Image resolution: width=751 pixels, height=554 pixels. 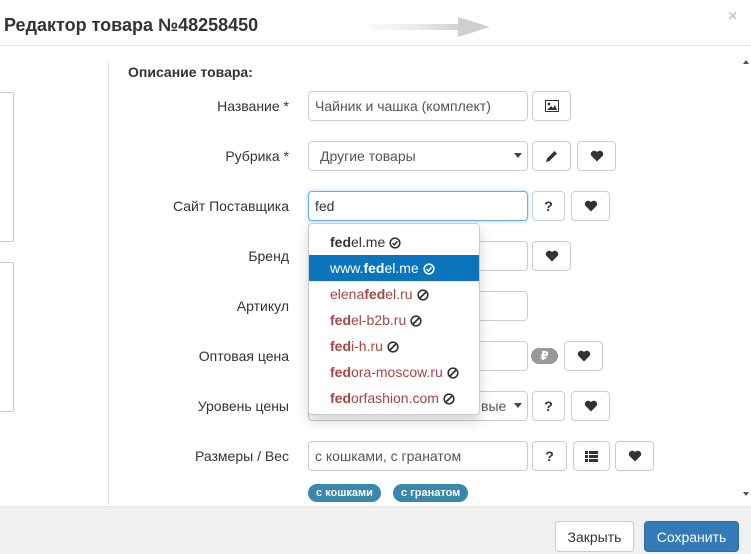 I want to click on image-button, so click(x=551, y=106).